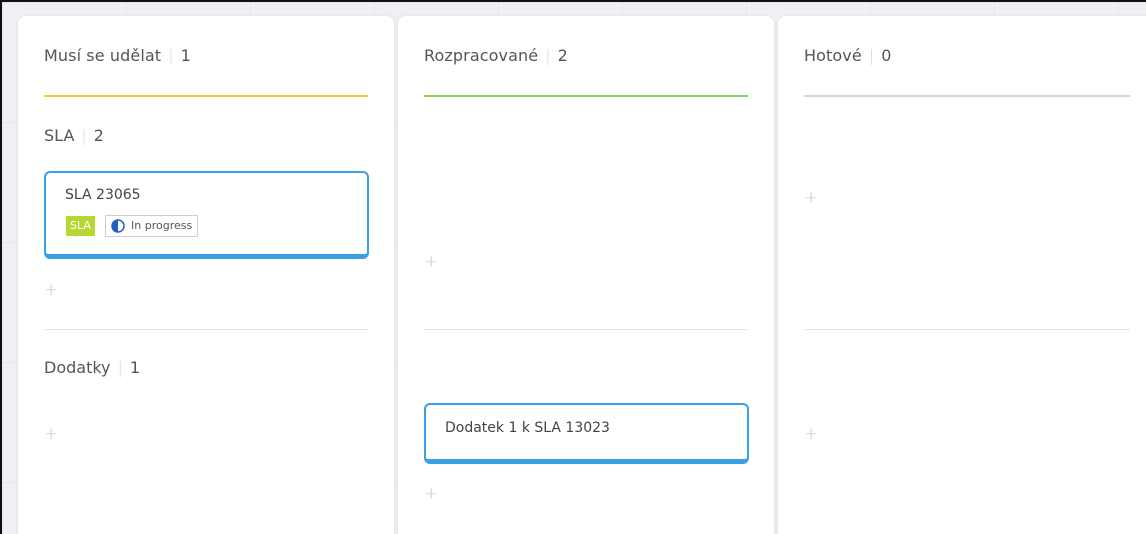 This screenshot has width=1146, height=534. Describe the element at coordinates (185, 55) in the screenshot. I see `column-count: 1` at that location.